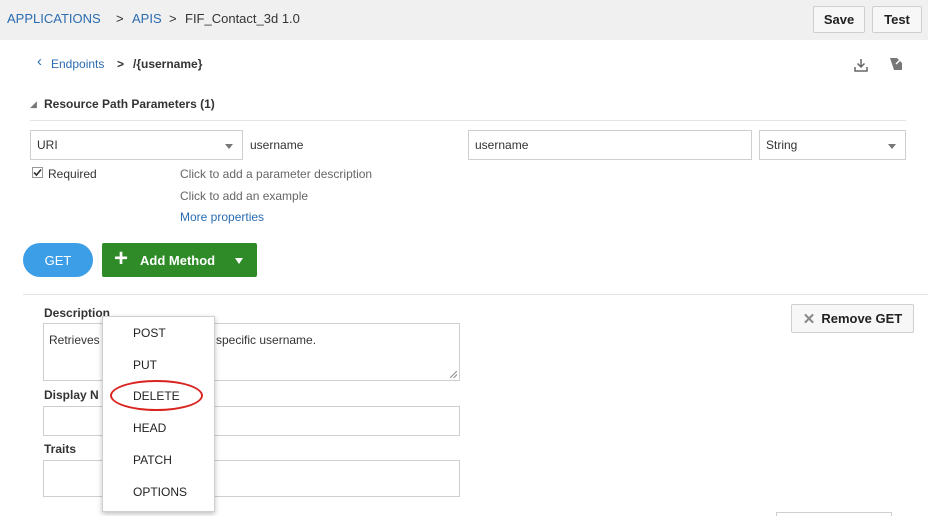 The width and height of the screenshot is (928, 516). What do you see at coordinates (71, 395) in the screenshot?
I see `display-name-label: Display N` at bounding box center [71, 395].